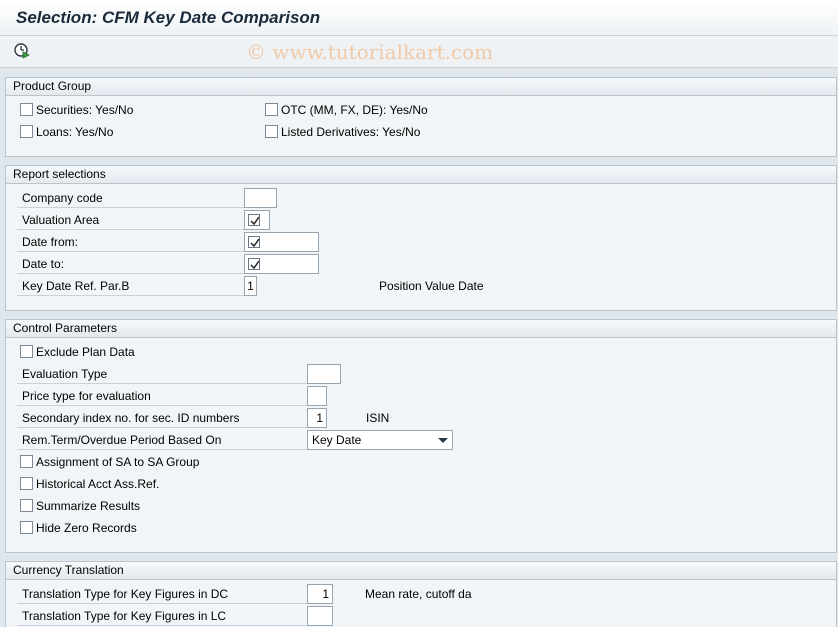  I want to click on summarize-results-label: Summarize Results, so click(88, 506).